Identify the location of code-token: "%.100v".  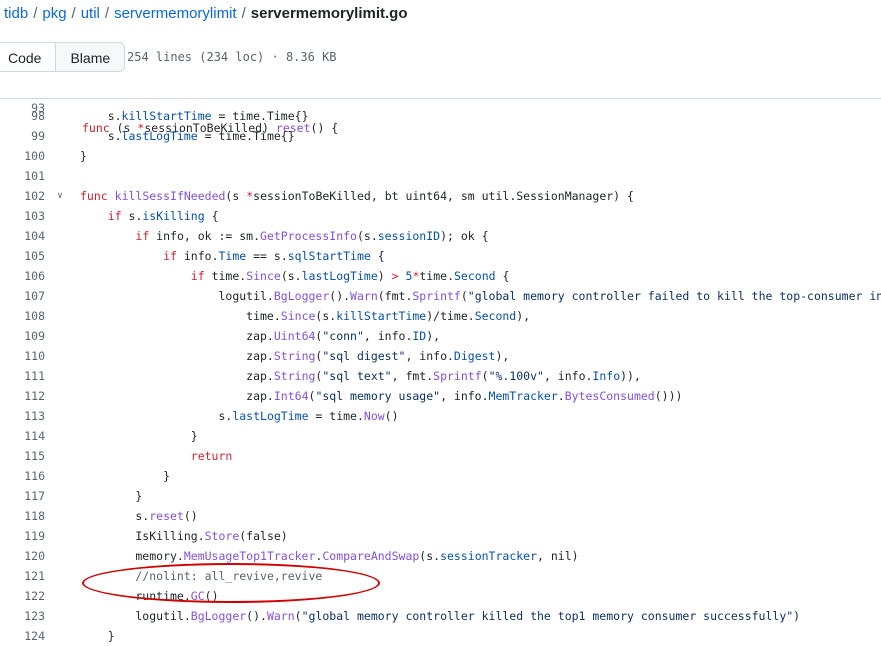
(516, 376).